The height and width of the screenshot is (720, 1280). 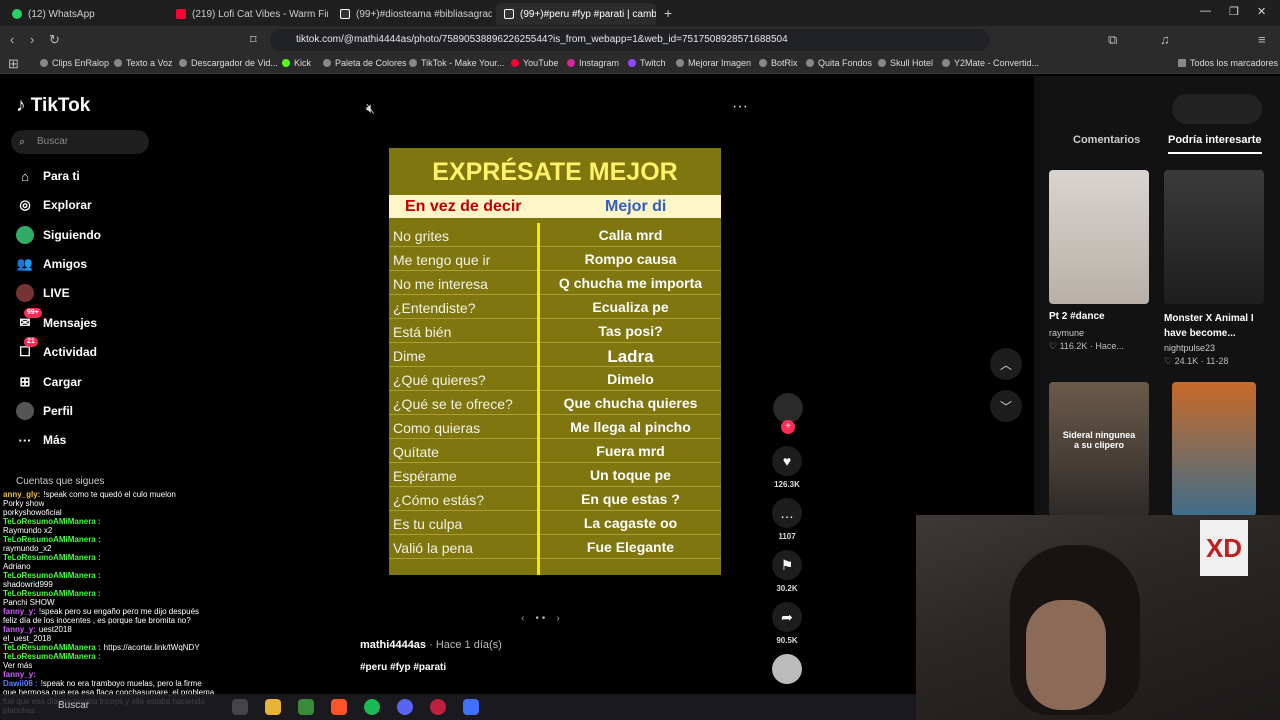 I want to click on apps-icon: ⊞, so click(x=13, y=64).